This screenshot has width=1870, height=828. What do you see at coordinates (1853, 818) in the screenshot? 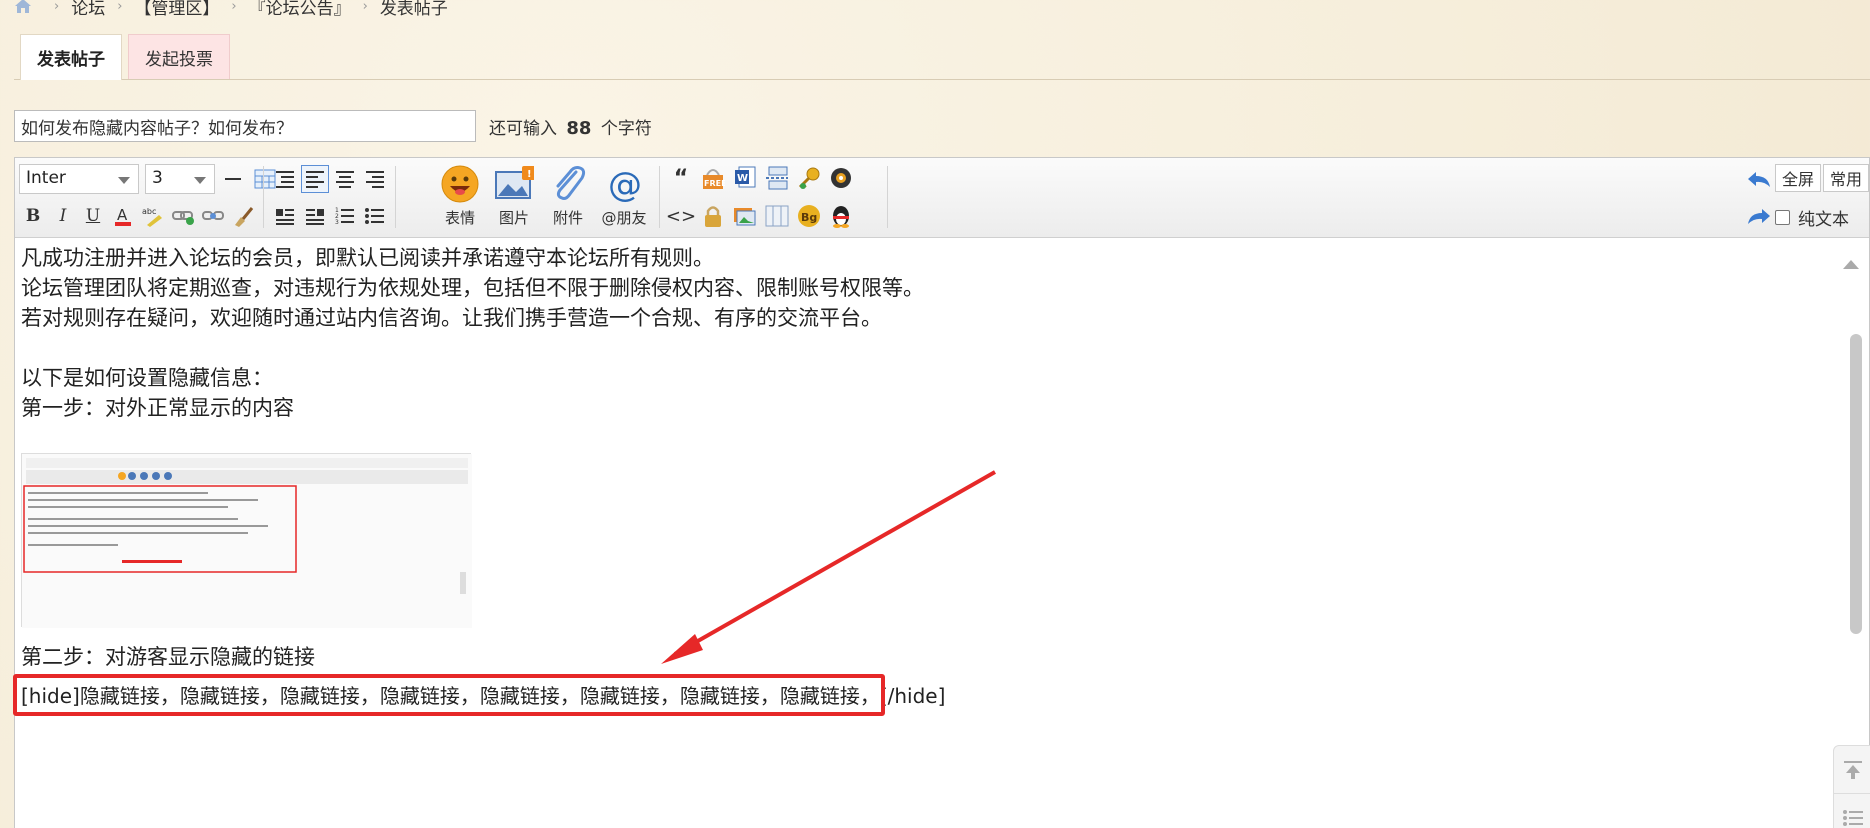
I see `list-icon` at bounding box center [1853, 818].